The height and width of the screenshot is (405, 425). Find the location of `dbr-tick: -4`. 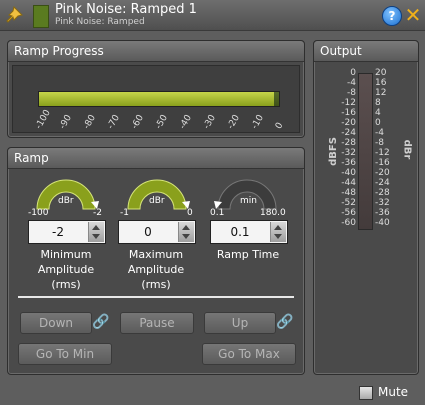

dbr-tick: -4 is located at coordinates (379, 133).